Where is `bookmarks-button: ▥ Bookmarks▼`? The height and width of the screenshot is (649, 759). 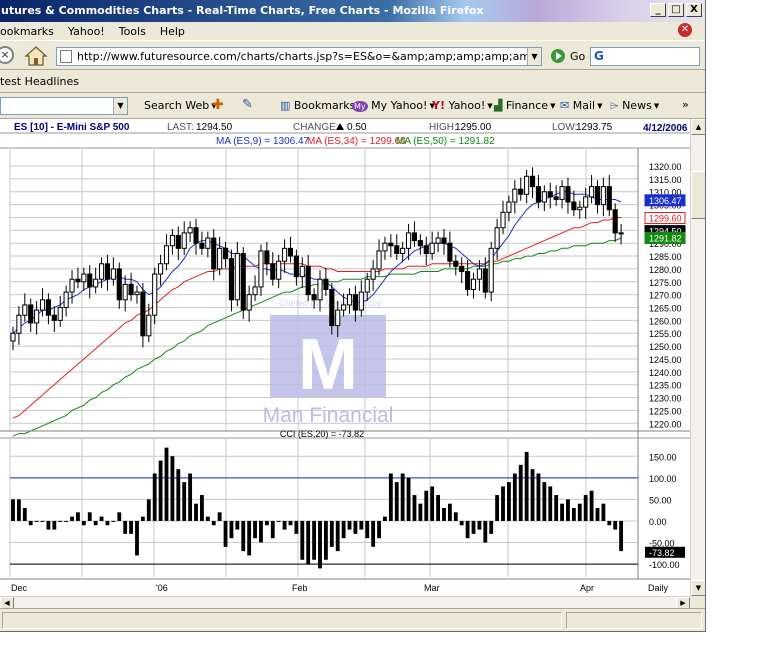
bookmarks-button: ▥ Bookmarks▼ is located at coordinates (321, 105).